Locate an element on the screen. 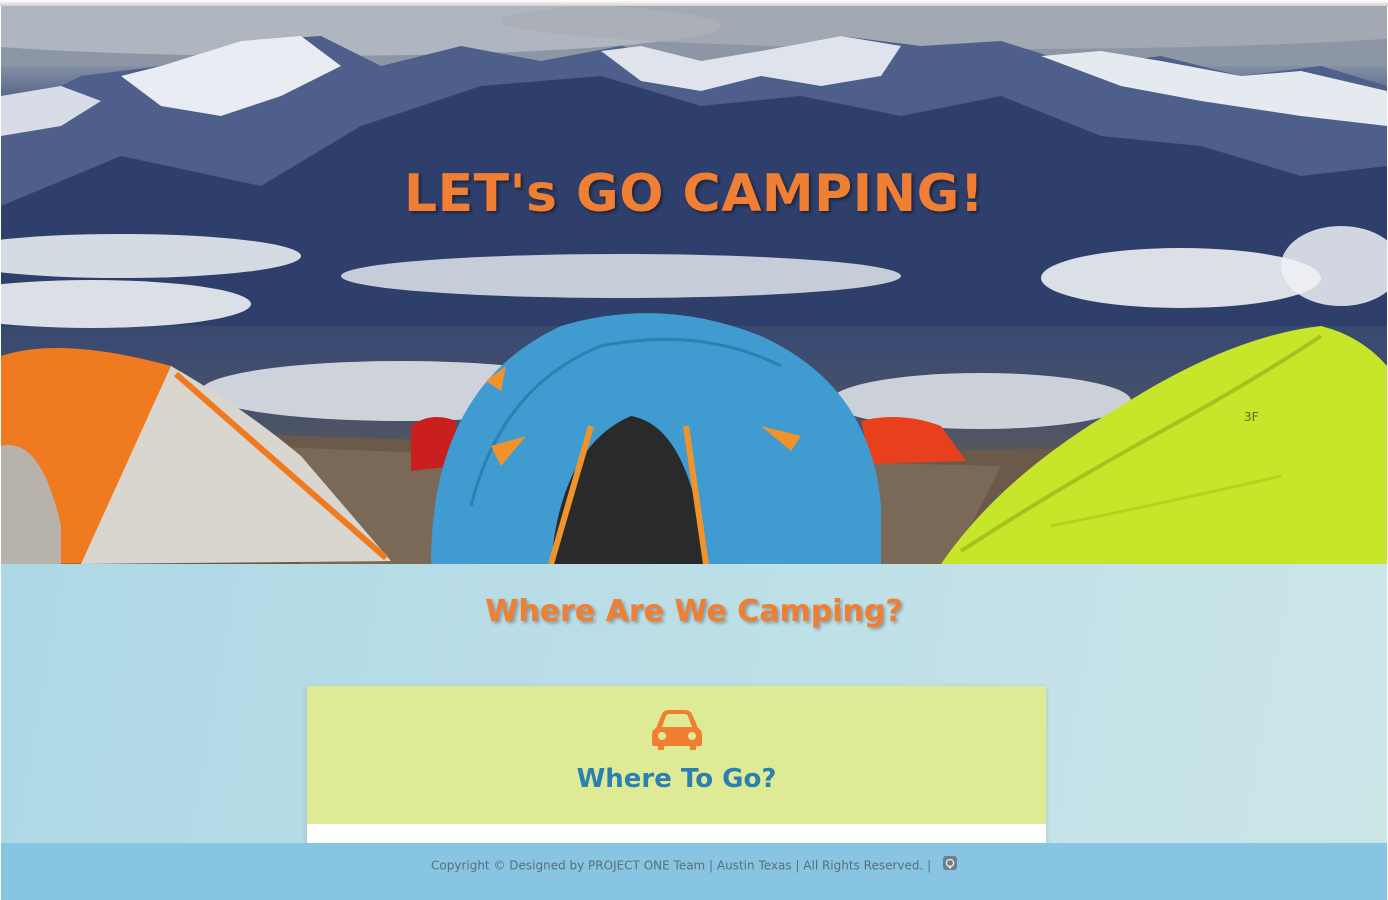 This screenshot has height=900, width=1388. destination-card: Where To Go? is located at coordinates (676, 766).